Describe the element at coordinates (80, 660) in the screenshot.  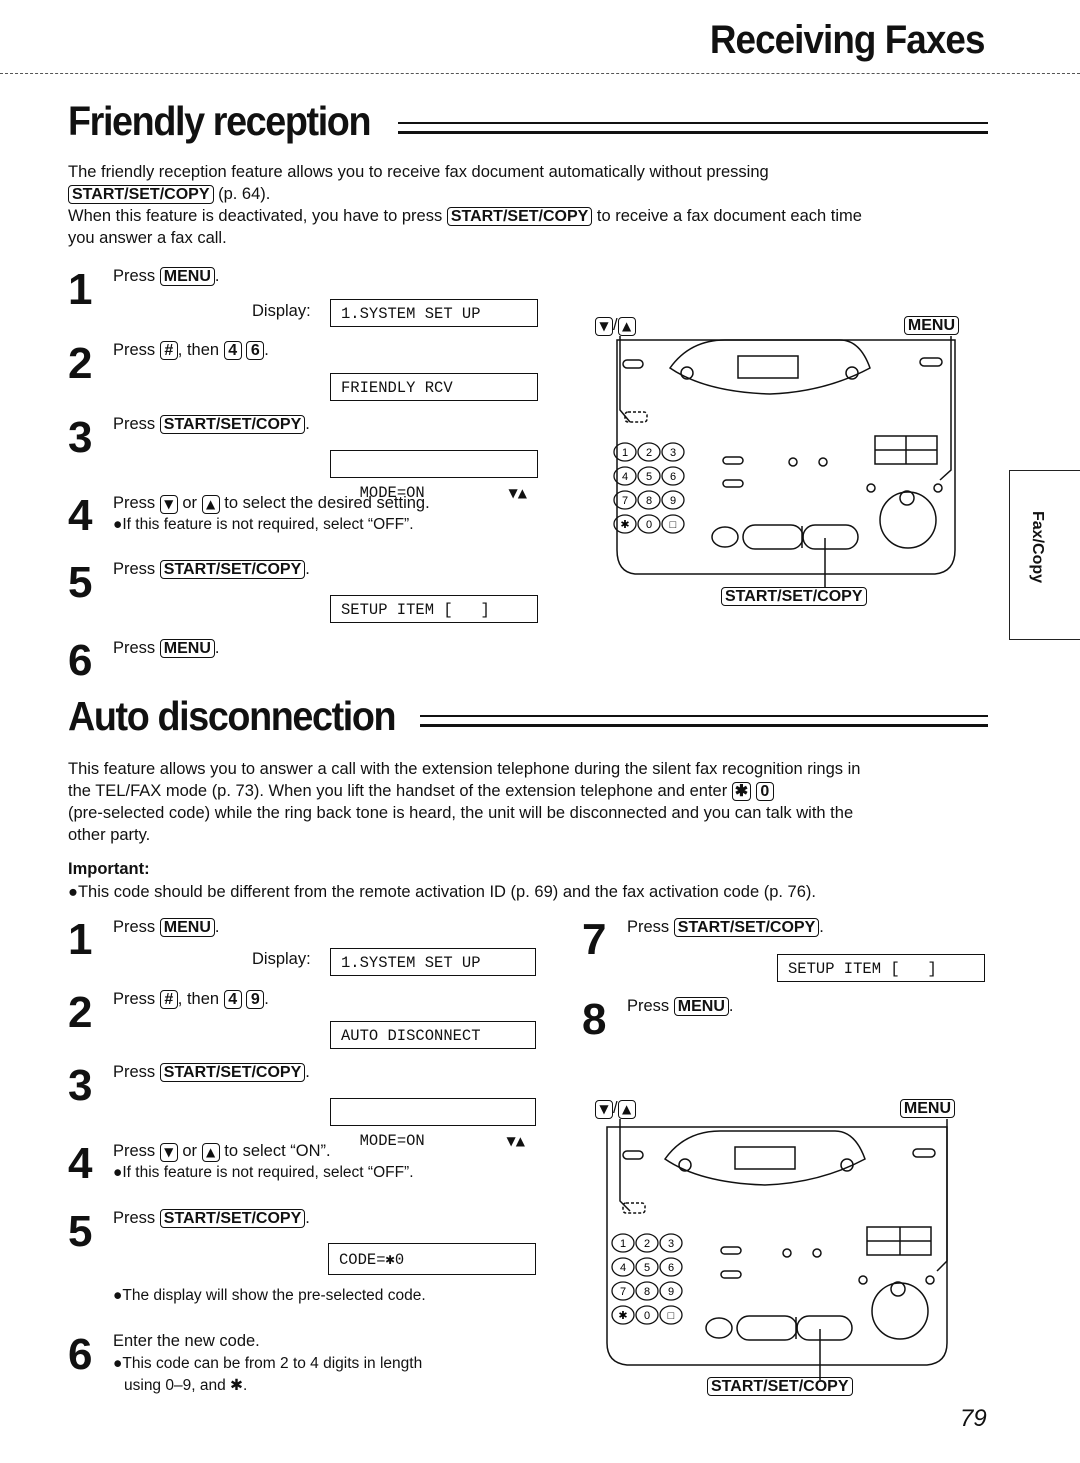
I see `step-number: 6` at that location.